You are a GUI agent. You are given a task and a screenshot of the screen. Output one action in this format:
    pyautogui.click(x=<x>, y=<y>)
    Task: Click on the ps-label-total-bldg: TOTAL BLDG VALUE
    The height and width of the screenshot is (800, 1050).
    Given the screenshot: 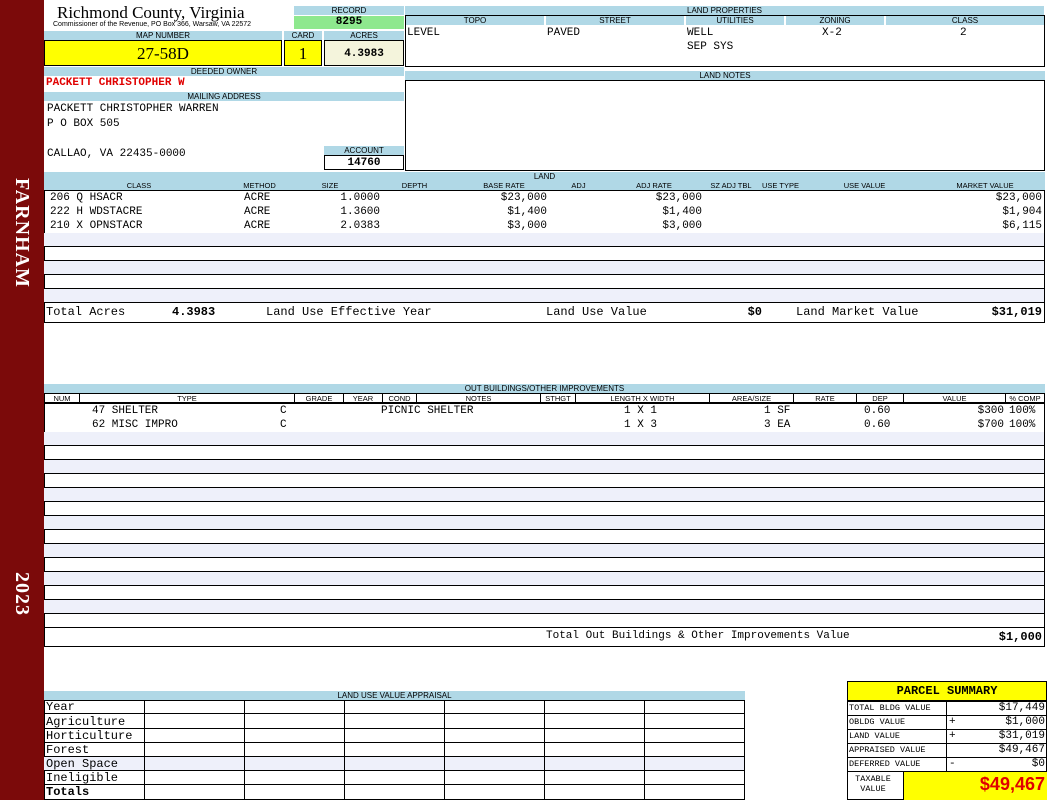 What is the action you would take?
    pyautogui.click(x=890, y=708)
    